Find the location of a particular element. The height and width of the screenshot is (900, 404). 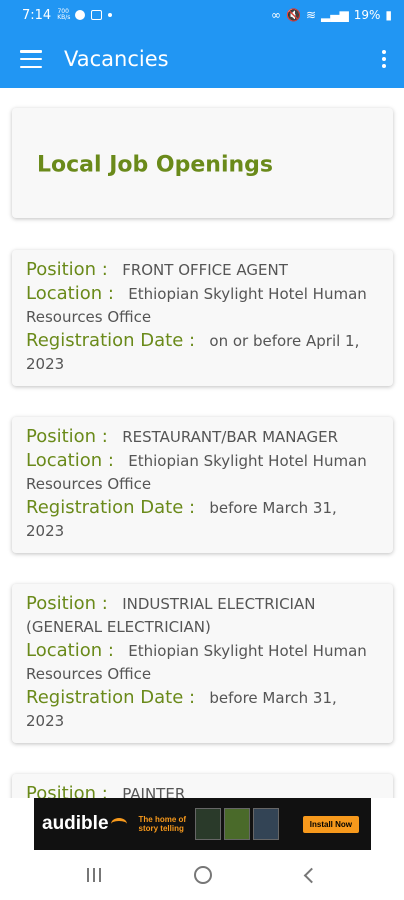

back-icon is located at coordinates (311, 875).